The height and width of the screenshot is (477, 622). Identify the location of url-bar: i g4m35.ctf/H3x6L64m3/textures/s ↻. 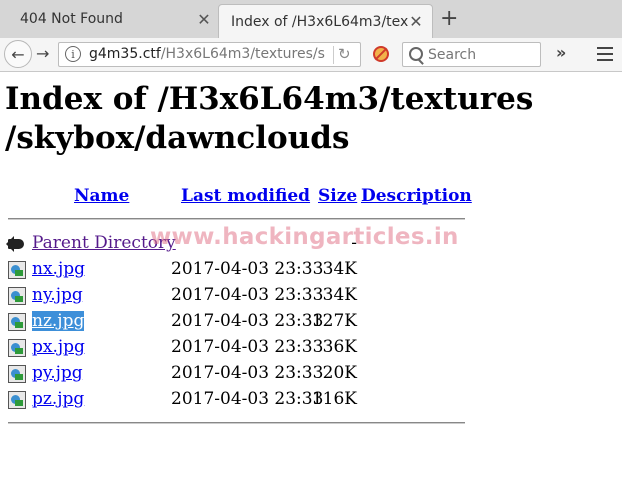
(209, 54).